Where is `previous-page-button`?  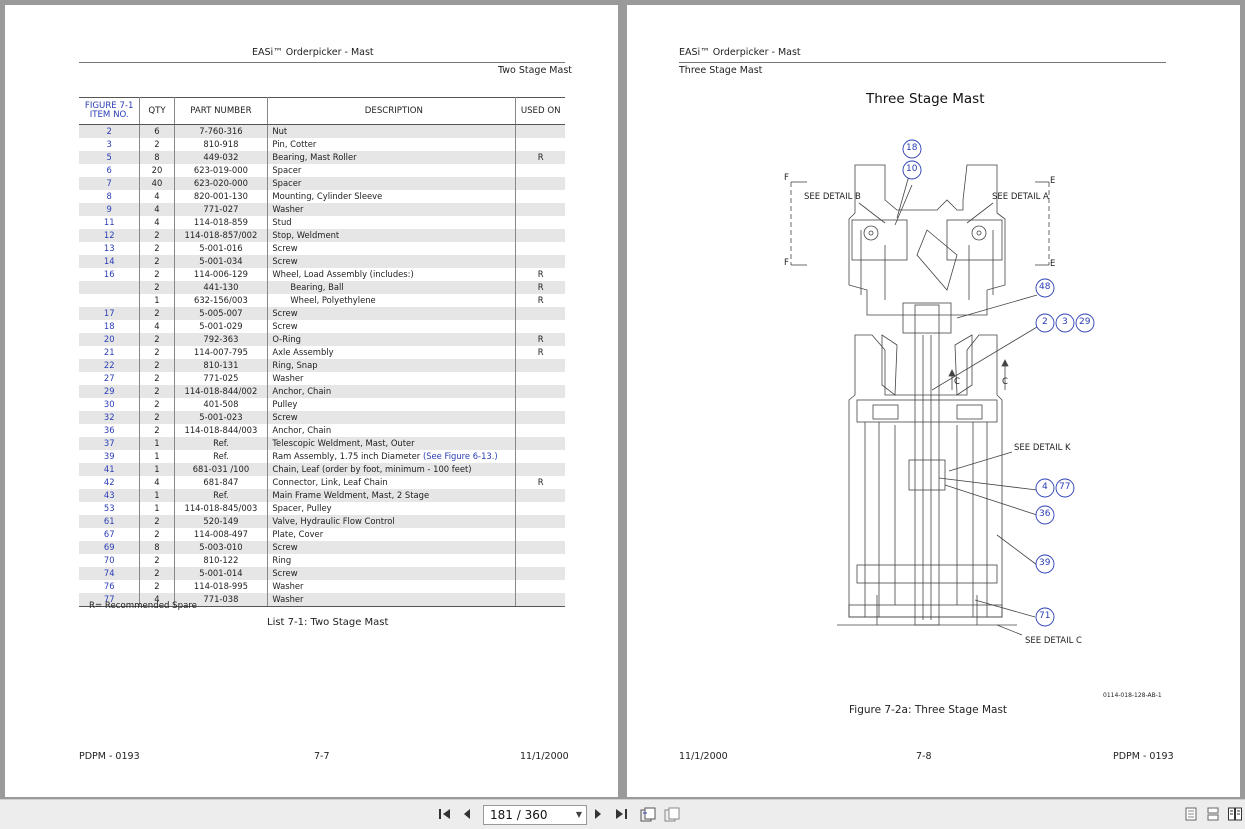
previous-page-button is located at coordinates (467, 815).